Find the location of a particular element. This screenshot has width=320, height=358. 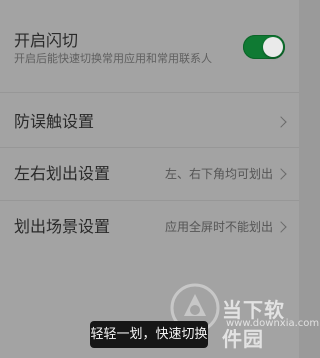

setting-row-mistouch: 防误触设置 is located at coordinates (149, 120).